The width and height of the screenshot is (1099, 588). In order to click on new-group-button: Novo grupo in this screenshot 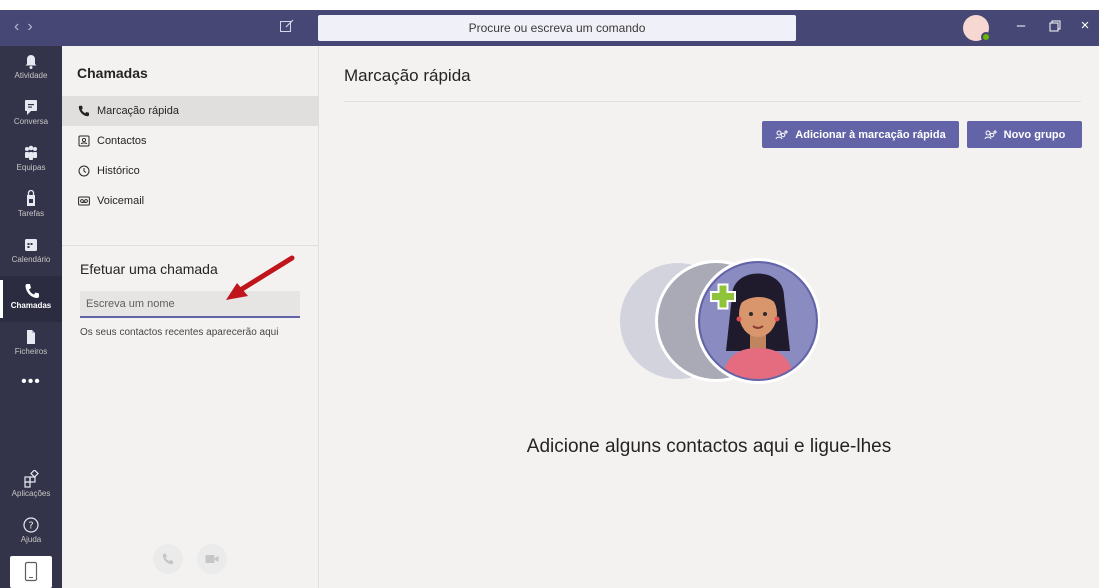, I will do `click(1024, 134)`.